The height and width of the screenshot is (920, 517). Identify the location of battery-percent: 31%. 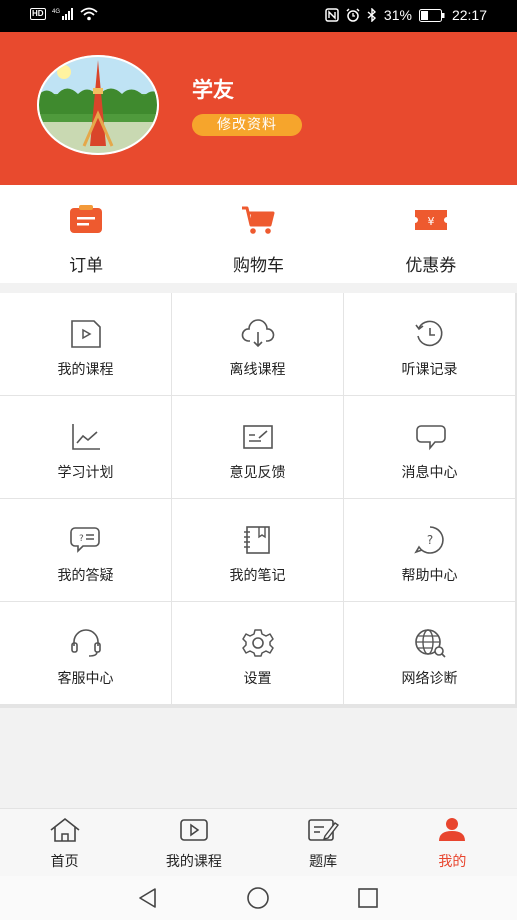
(397, 15).